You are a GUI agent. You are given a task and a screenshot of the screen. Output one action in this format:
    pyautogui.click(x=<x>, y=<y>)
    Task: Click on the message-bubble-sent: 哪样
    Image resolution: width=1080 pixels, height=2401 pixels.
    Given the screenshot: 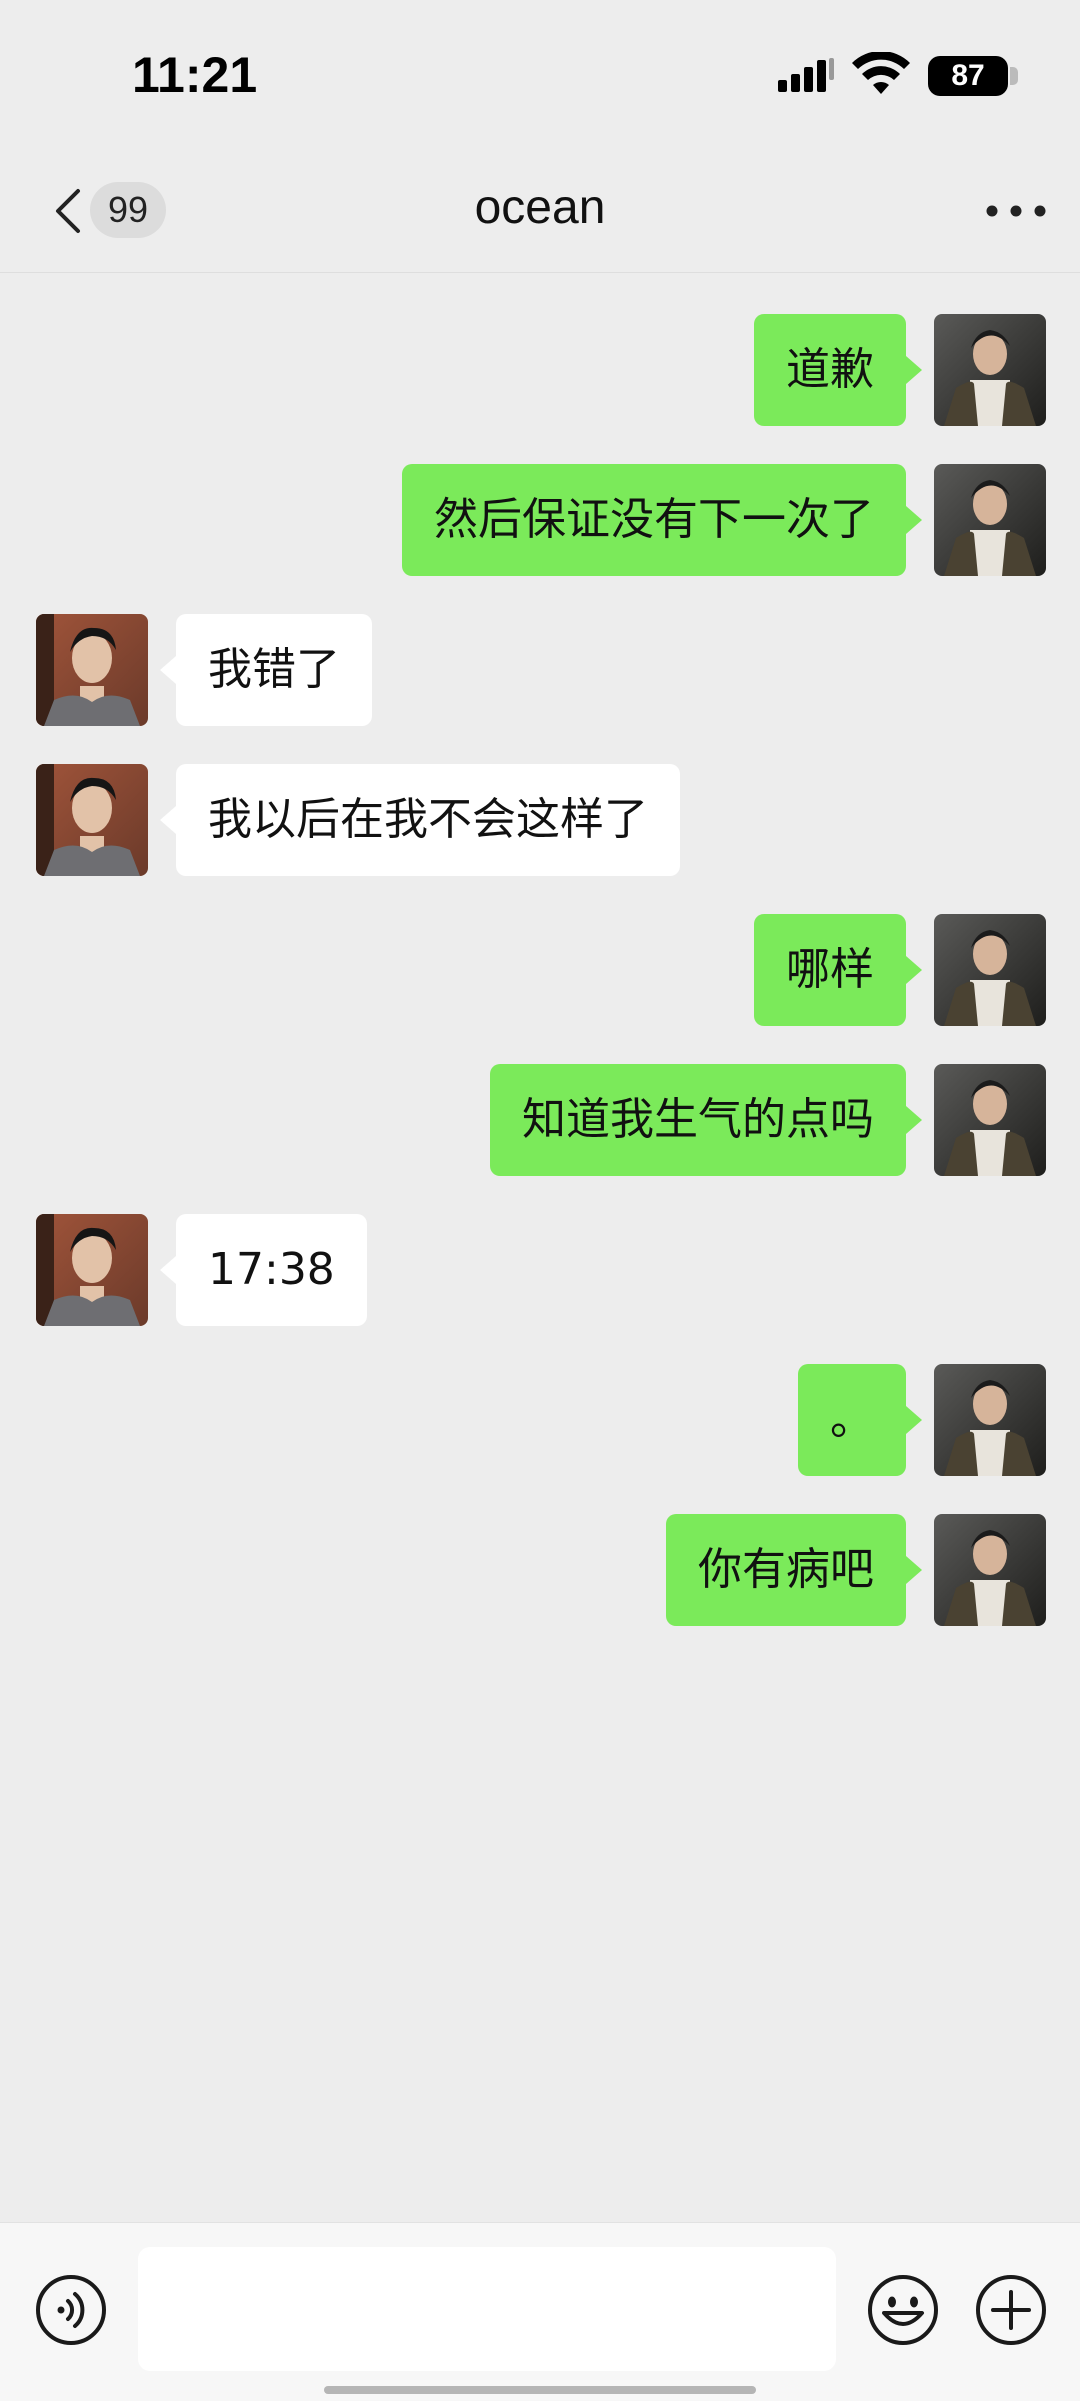 What is the action you would take?
    pyautogui.click(x=838, y=970)
    